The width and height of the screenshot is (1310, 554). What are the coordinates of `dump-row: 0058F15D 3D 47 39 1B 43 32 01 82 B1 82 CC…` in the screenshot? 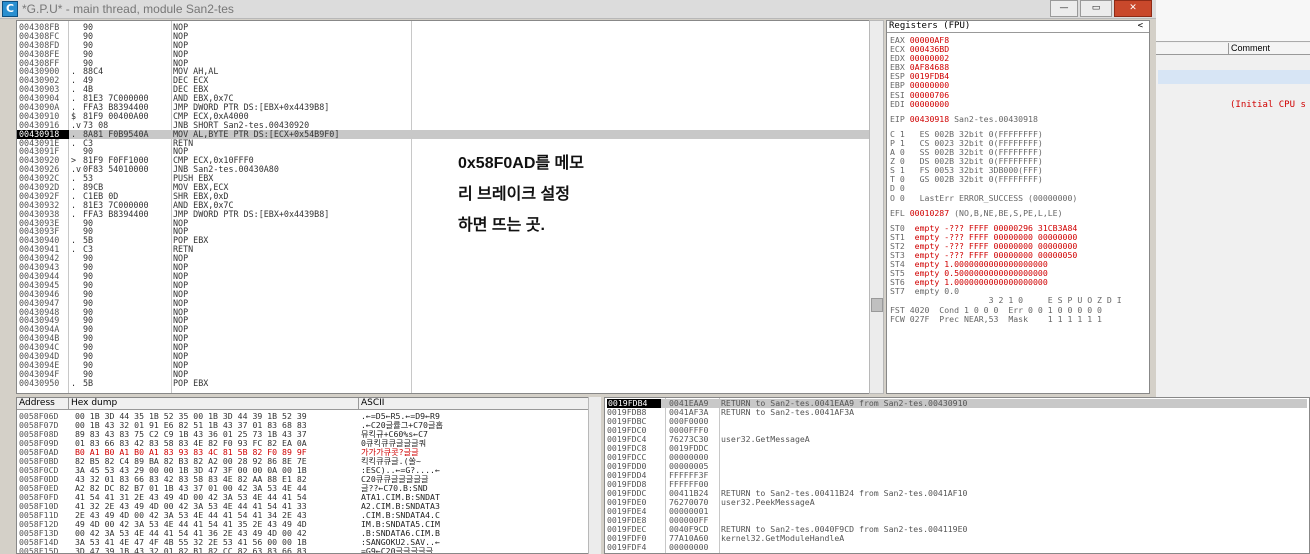 It's located at (309, 550).